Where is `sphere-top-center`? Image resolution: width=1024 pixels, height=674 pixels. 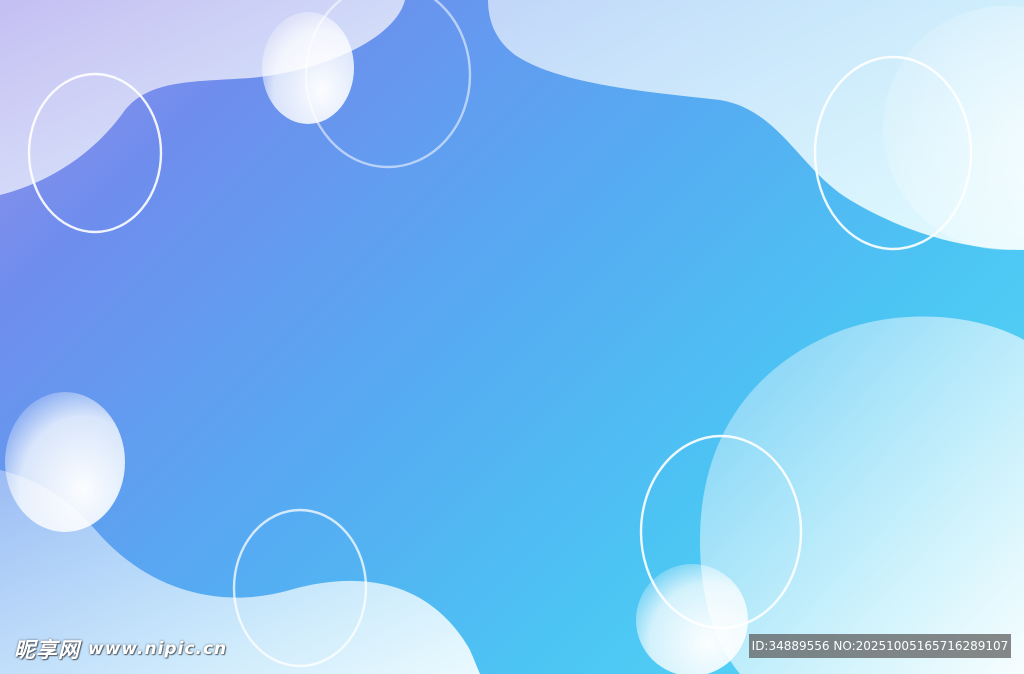 sphere-top-center is located at coordinates (308, 68).